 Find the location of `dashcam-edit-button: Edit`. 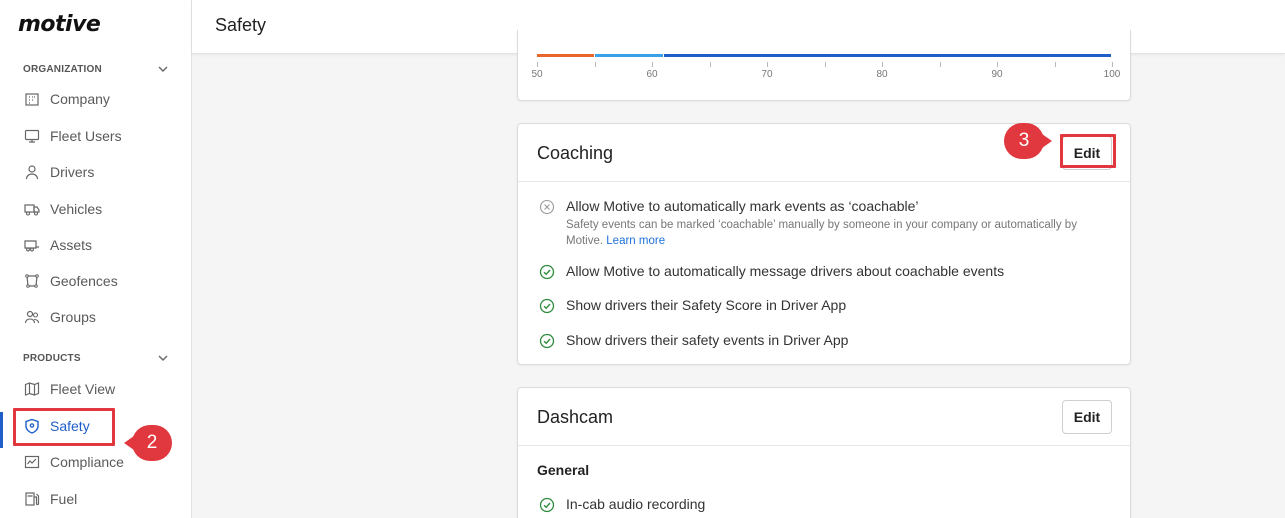

dashcam-edit-button: Edit is located at coordinates (1087, 417).